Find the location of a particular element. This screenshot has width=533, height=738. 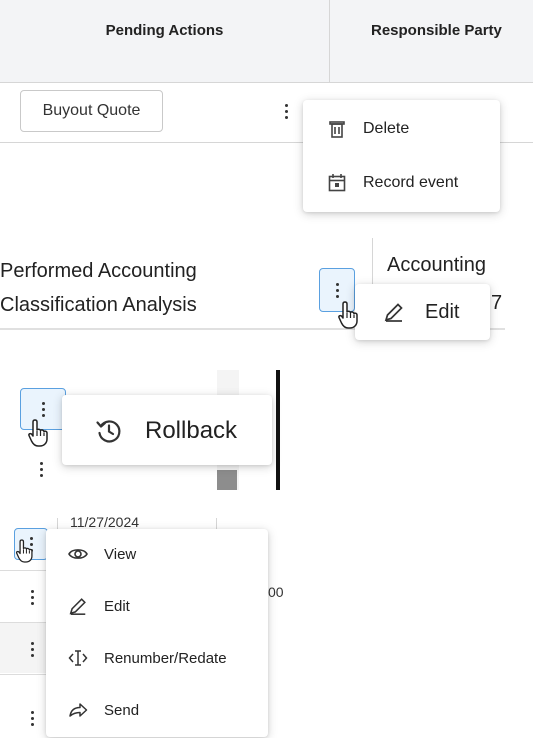

menu-item-renumber-redate: Renumber/Redate is located at coordinates (157, 658).